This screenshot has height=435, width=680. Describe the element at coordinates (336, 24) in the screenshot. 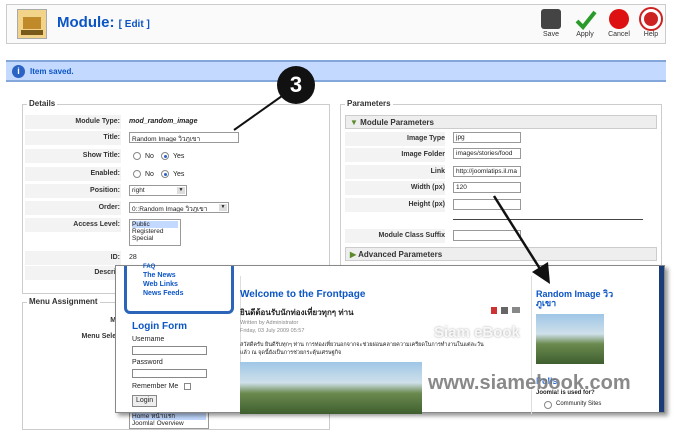

I see `toolbar: Module: [ Edit ] Save Apply Cancel Help` at that location.